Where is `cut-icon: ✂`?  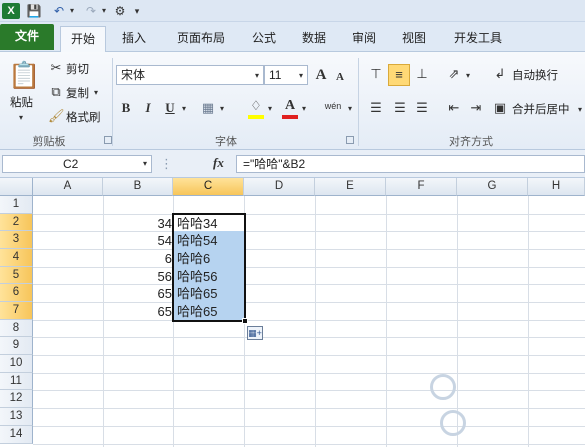 cut-icon: ✂ is located at coordinates (56, 68).